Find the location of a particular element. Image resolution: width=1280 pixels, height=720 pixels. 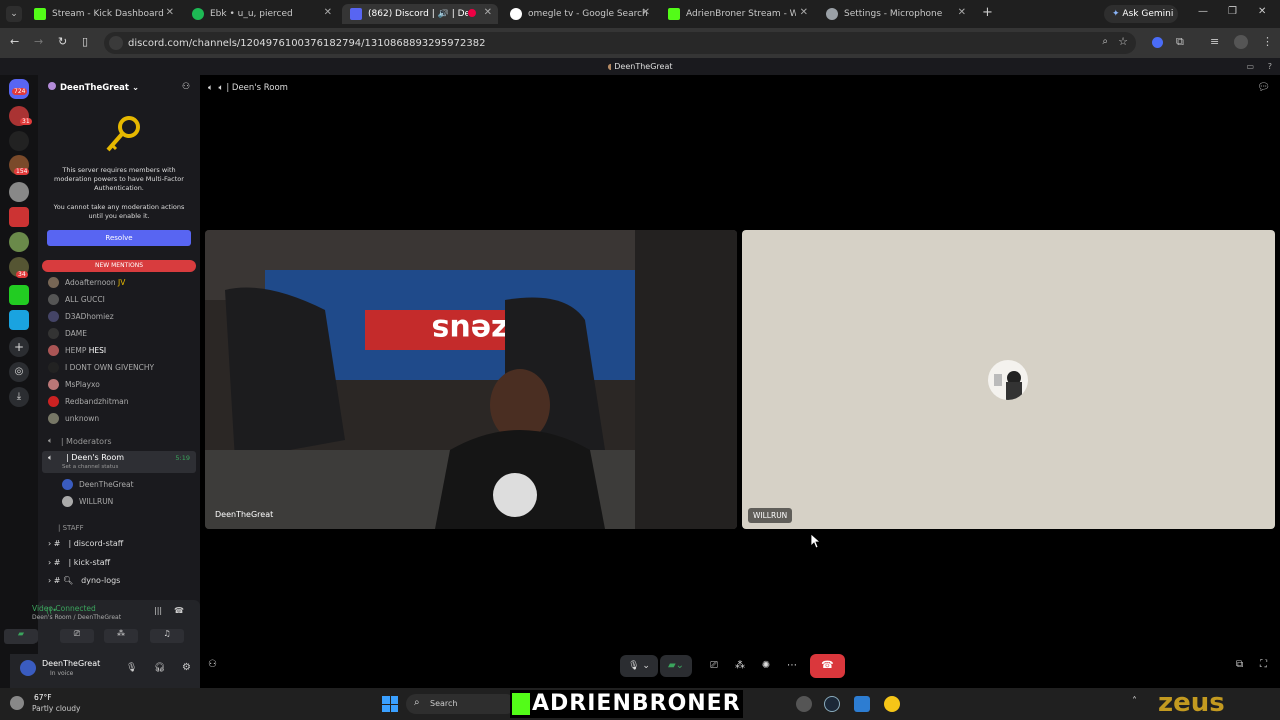

popout-icon: ⧉ is located at coordinates (1239, 664).